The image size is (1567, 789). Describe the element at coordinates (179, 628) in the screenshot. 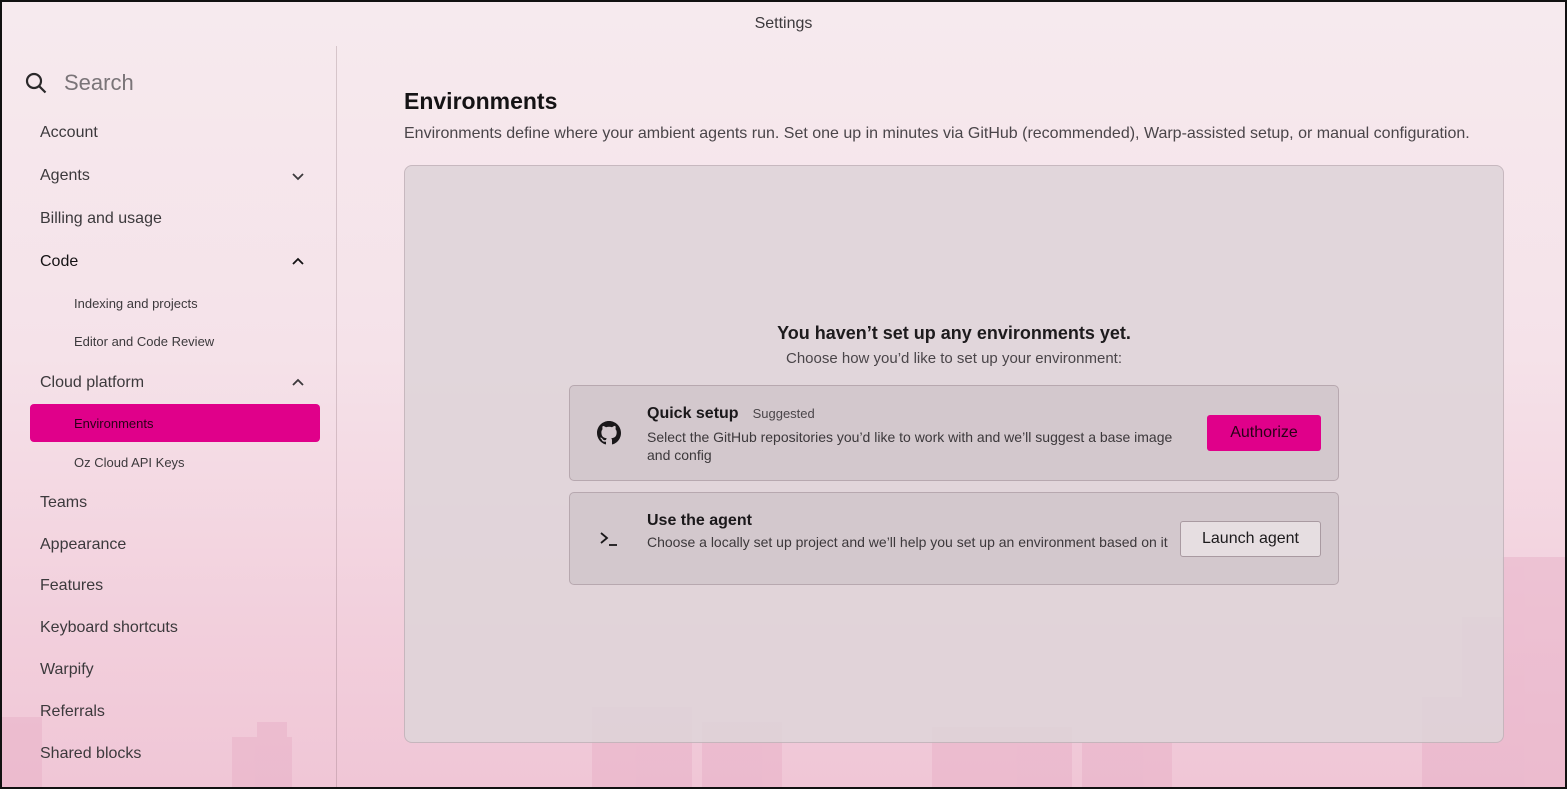

I see `sidebar-item-keyboard-shortcuts: Keyboard shortcuts` at that location.